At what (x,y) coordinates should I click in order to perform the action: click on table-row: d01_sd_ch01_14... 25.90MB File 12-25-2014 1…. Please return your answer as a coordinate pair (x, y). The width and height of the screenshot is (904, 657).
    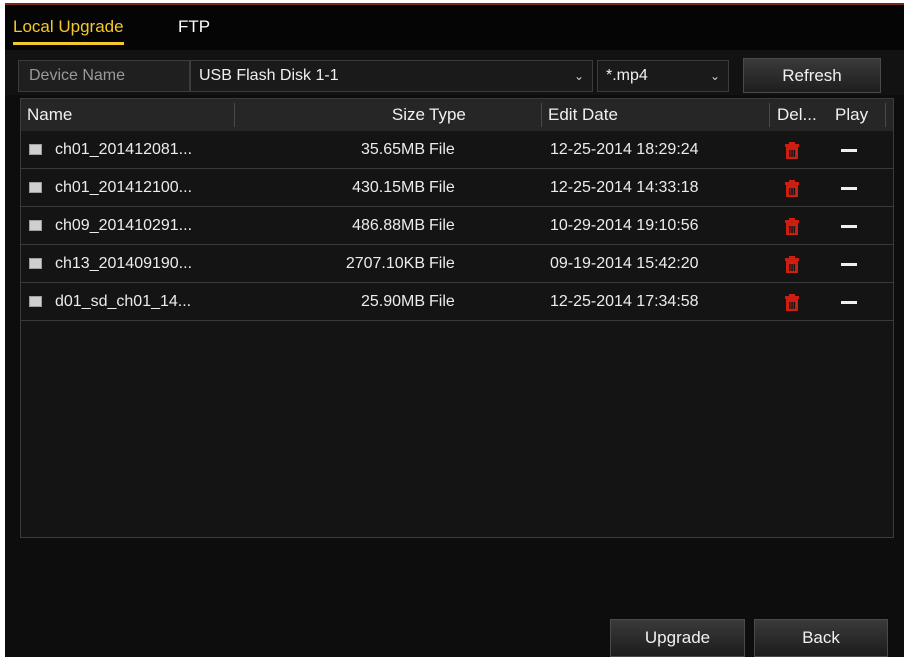
    Looking at the image, I should click on (457, 302).